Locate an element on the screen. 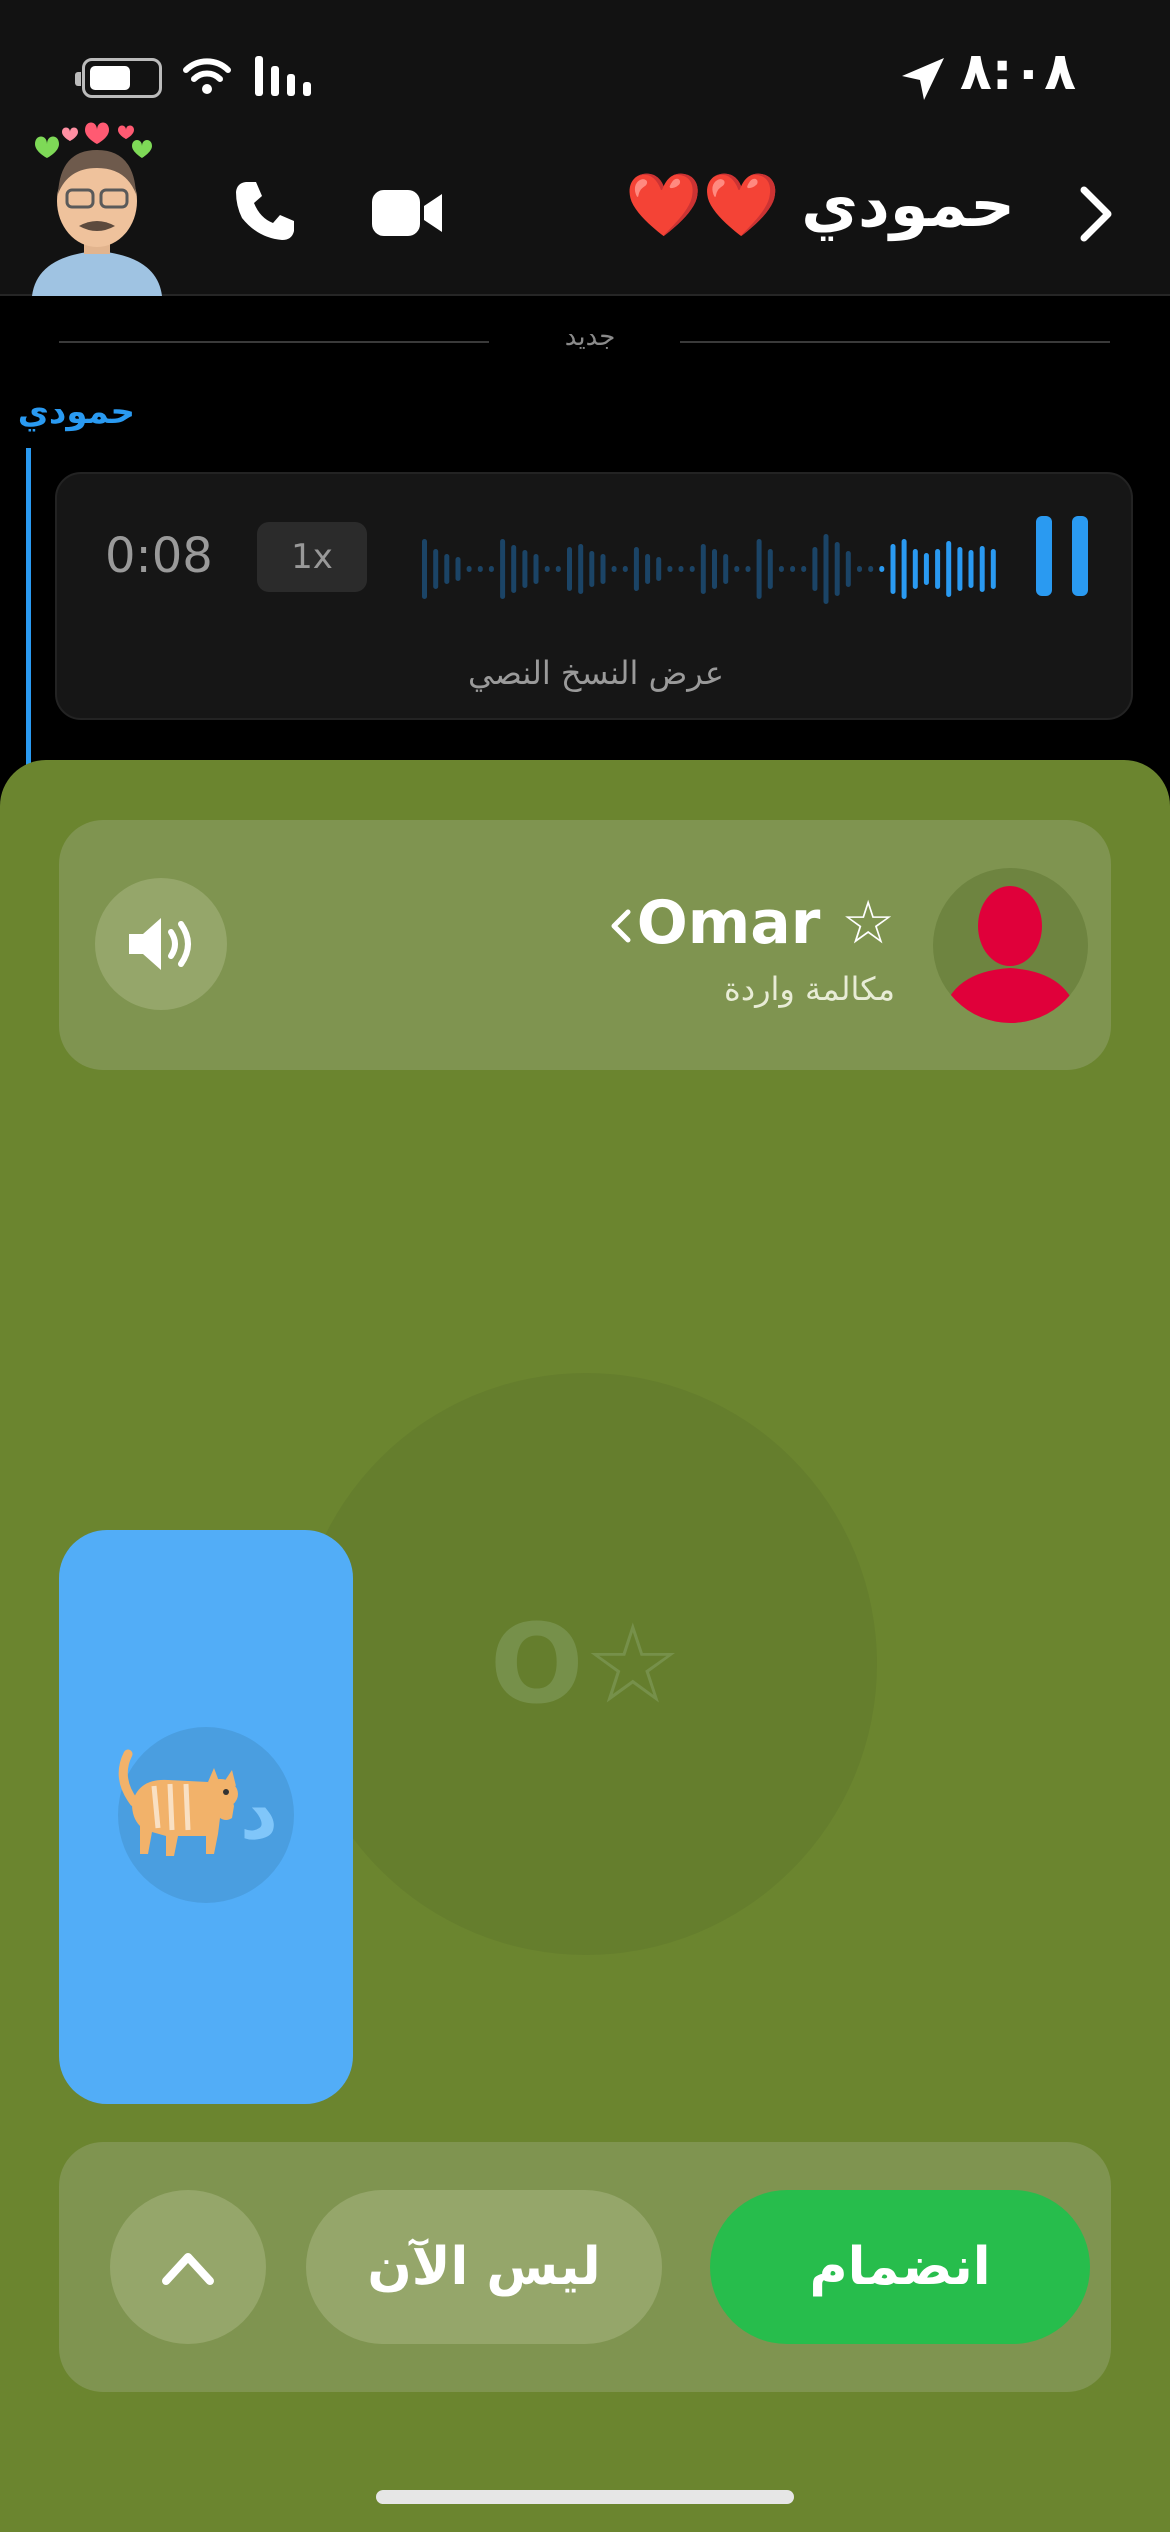 The width and height of the screenshot is (1170, 2532). join-call-button: انضمام is located at coordinates (900, 2267).